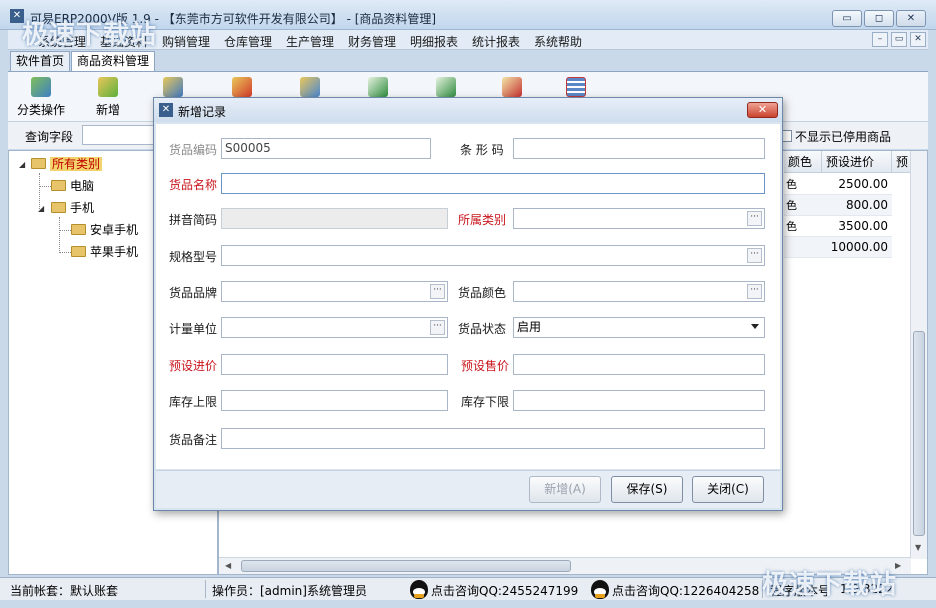 Image resolution: width=936 pixels, height=608 pixels. Describe the element at coordinates (762, 110) in the screenshot. I see `dialog-close-button: ✕` at that location.